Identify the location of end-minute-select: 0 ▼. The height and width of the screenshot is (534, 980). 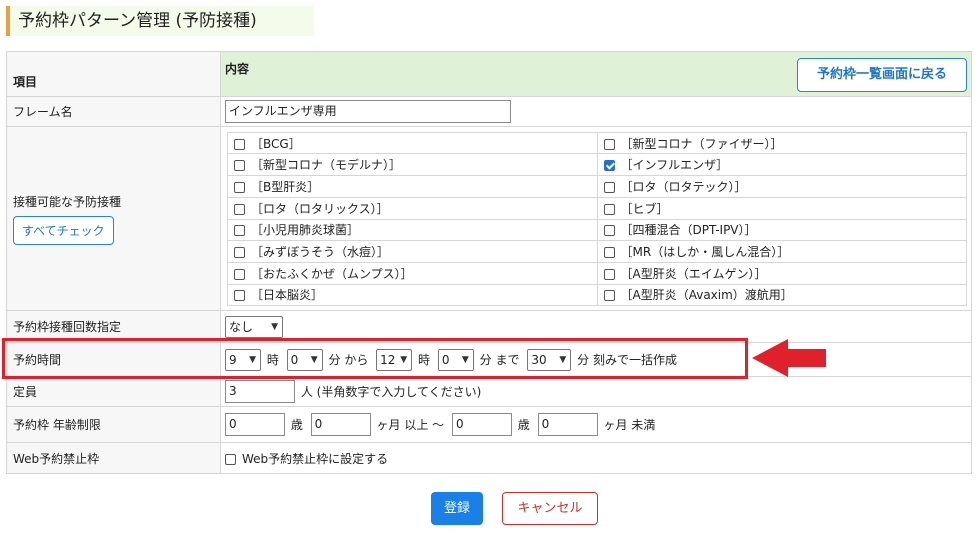
(455, 359).